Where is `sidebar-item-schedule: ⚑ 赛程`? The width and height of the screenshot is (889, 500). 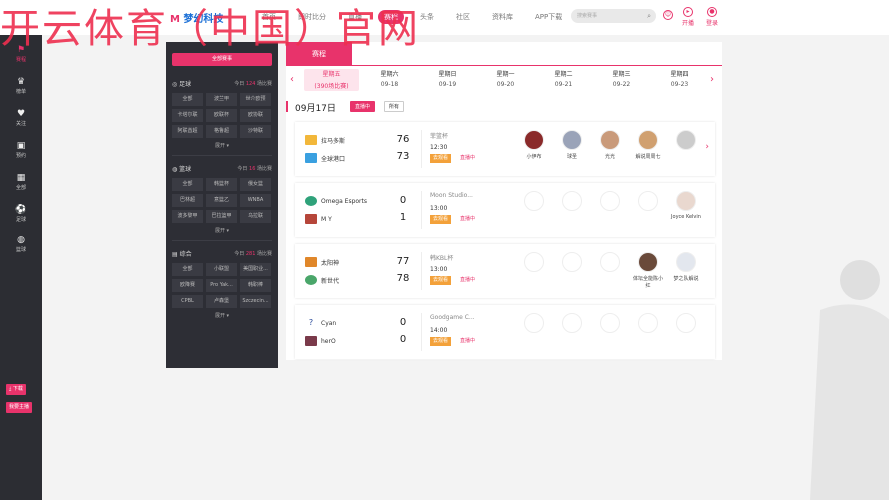 sidebar-item-schedule: ⚑ 赛程 is located at coordinates (21, 54).